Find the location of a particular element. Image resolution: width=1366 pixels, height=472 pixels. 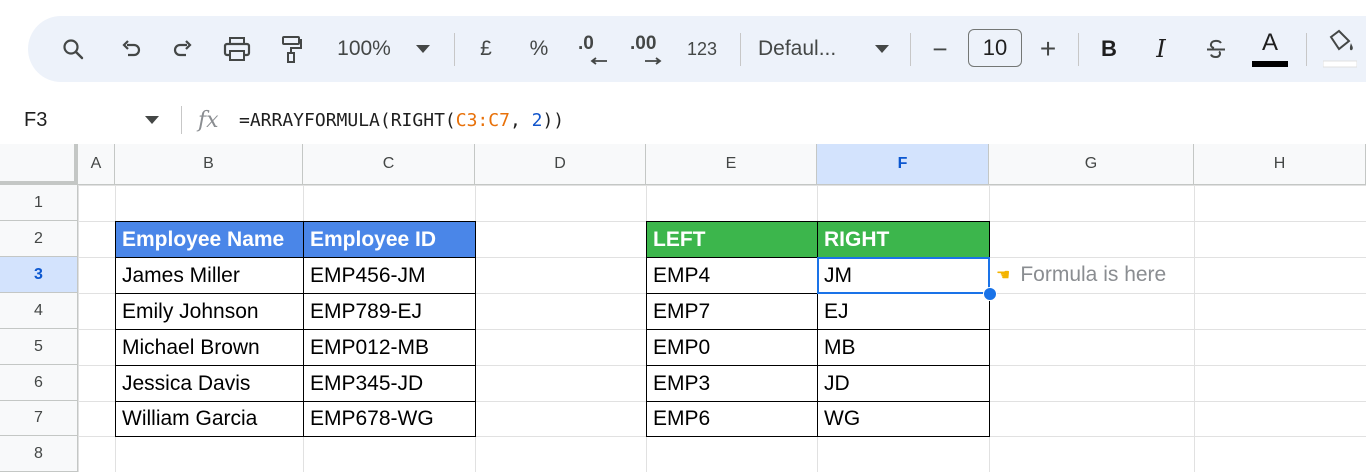

table-cell: EMP012-MB is located at coordinates (389, 347).